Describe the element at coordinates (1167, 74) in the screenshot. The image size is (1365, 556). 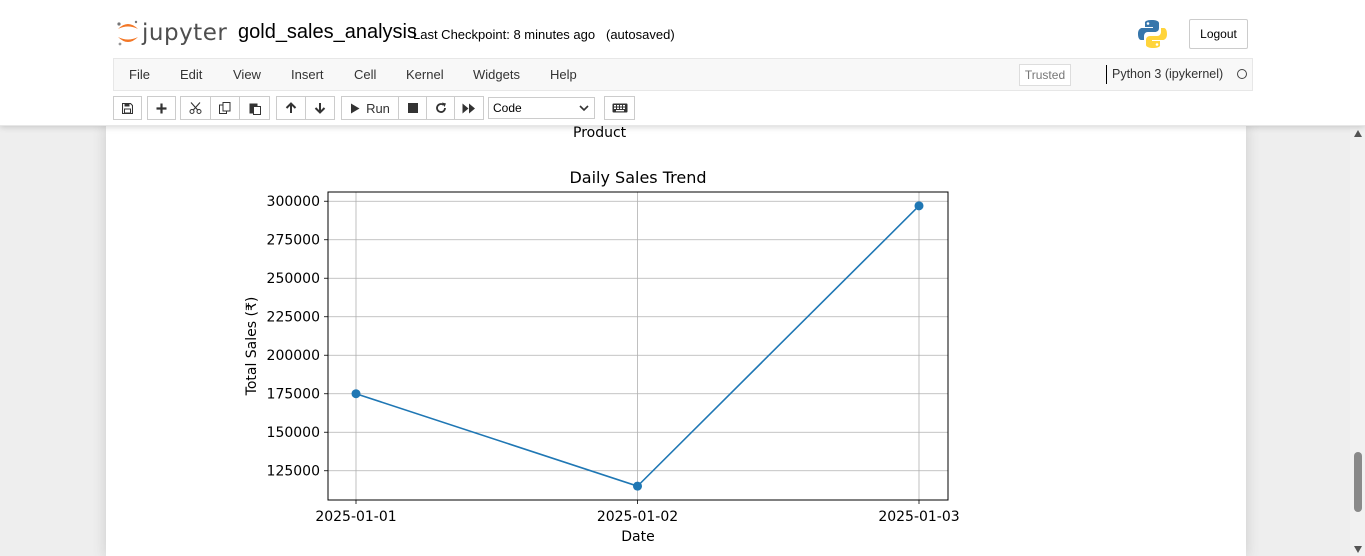
I see `kernel-name: Python 3 (ipykernel)` at that location.